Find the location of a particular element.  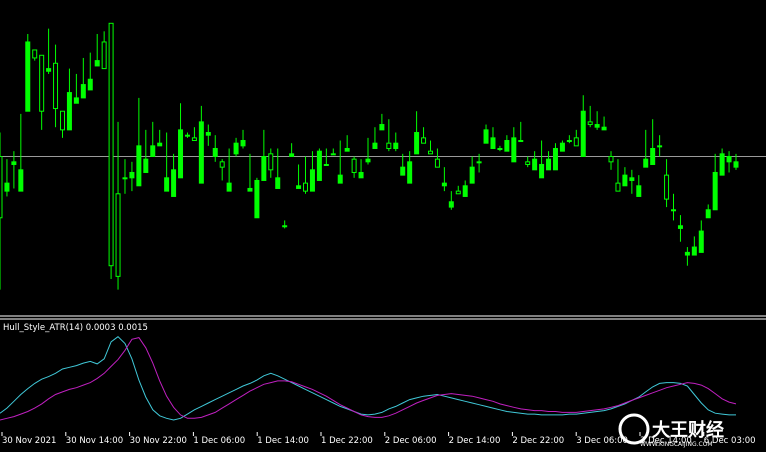

x-tick-label: 1 Dec 14:00 is located at coordinates (283, 441).